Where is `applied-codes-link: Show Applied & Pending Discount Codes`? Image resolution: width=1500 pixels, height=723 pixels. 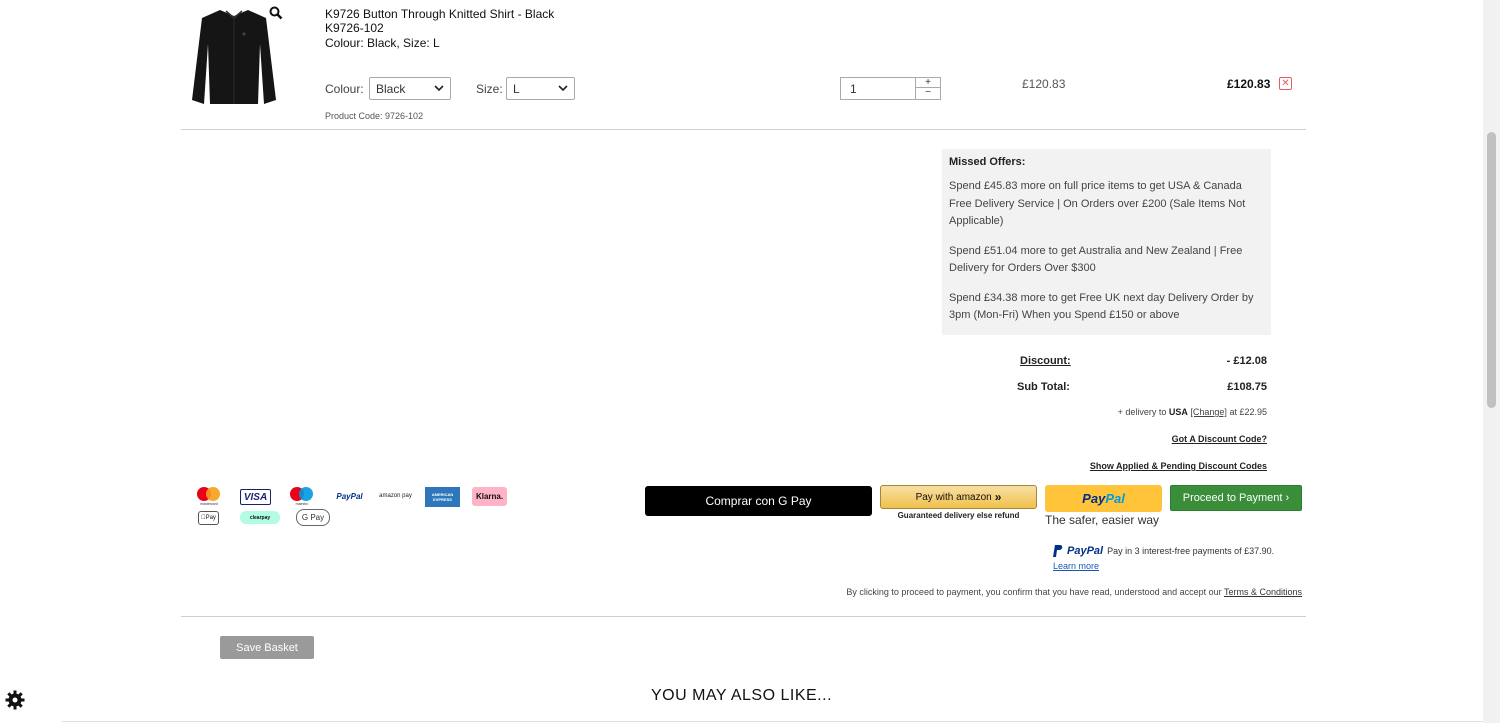
applied-codes-link: Show Applied & Pending Discount Codes is located at coordinates (1178, 466).